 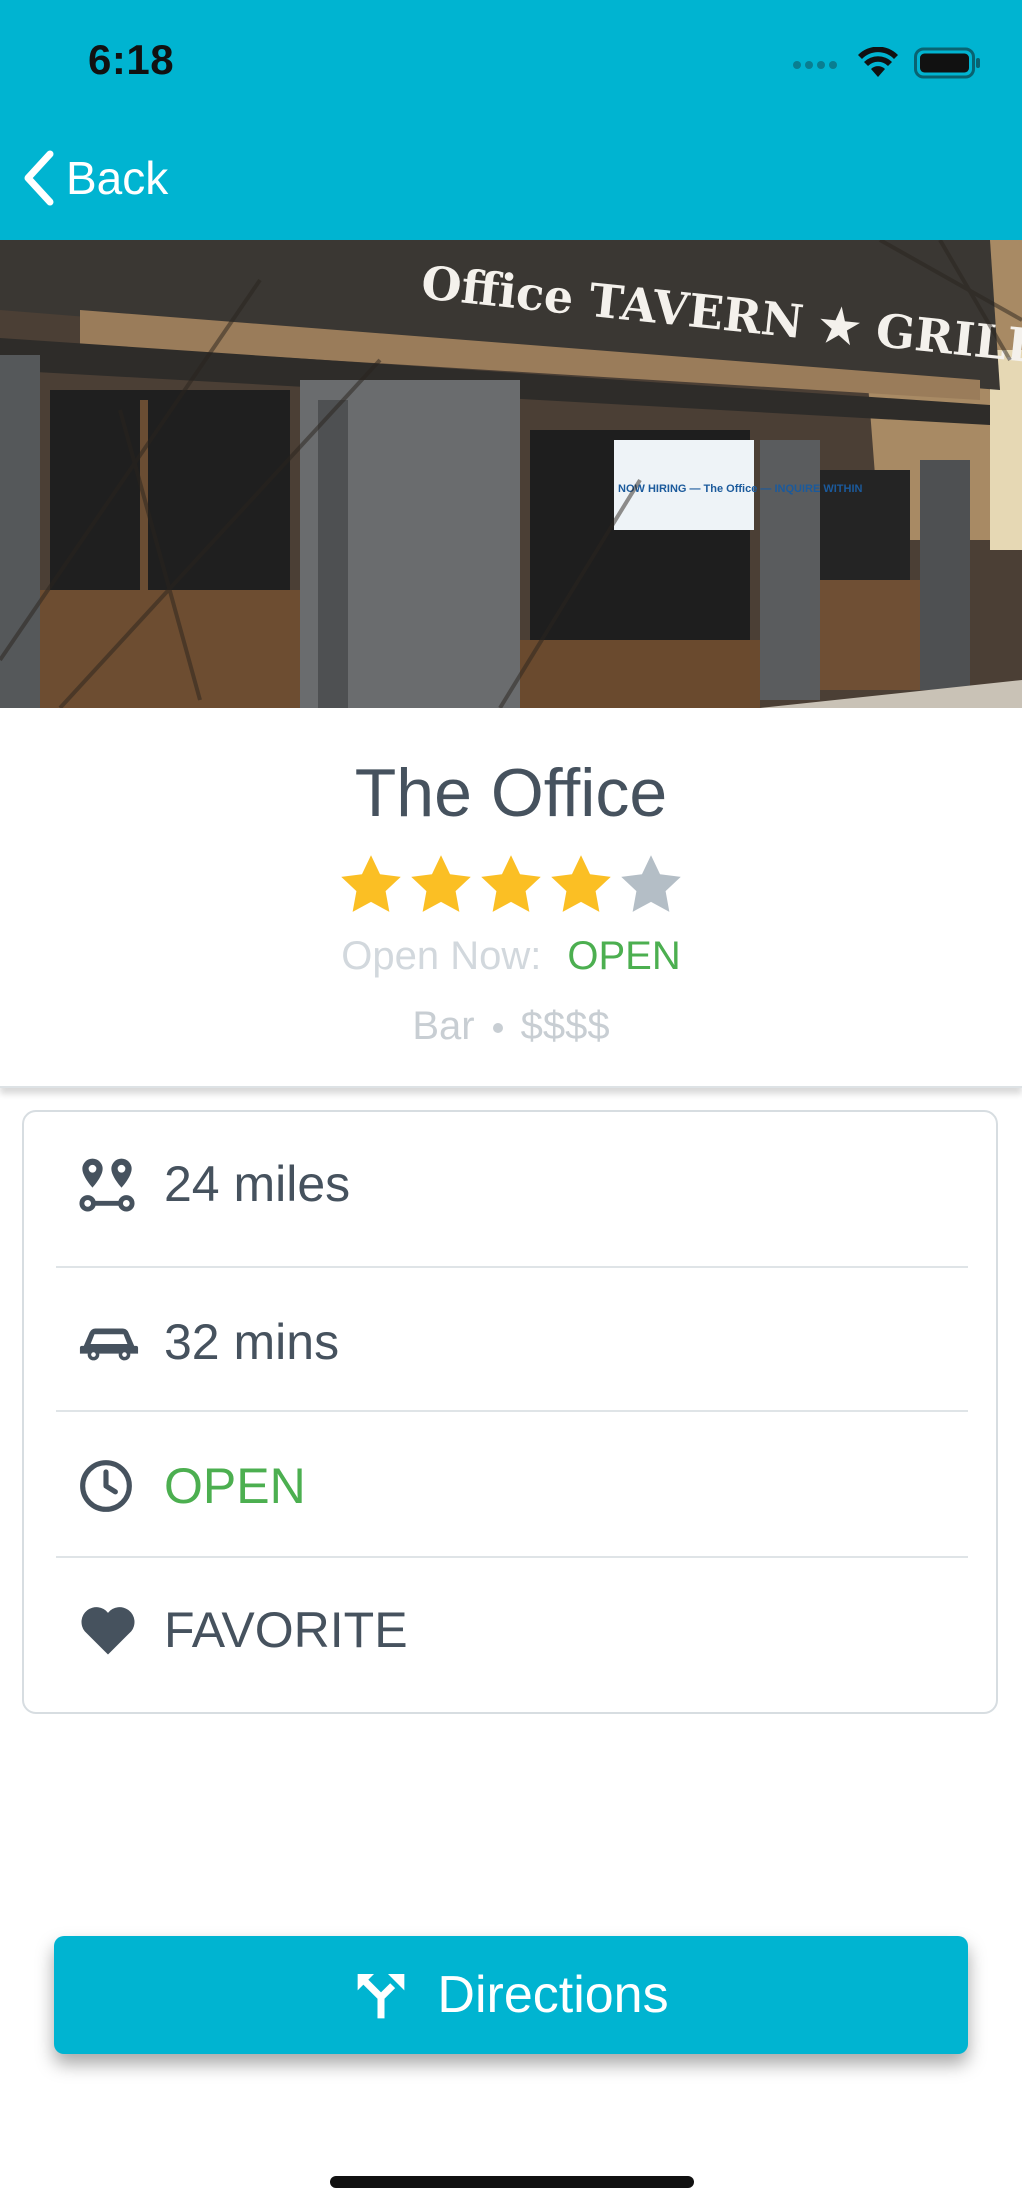 I want to click on open-now-value: OPEN, so click(x=624, y=956).